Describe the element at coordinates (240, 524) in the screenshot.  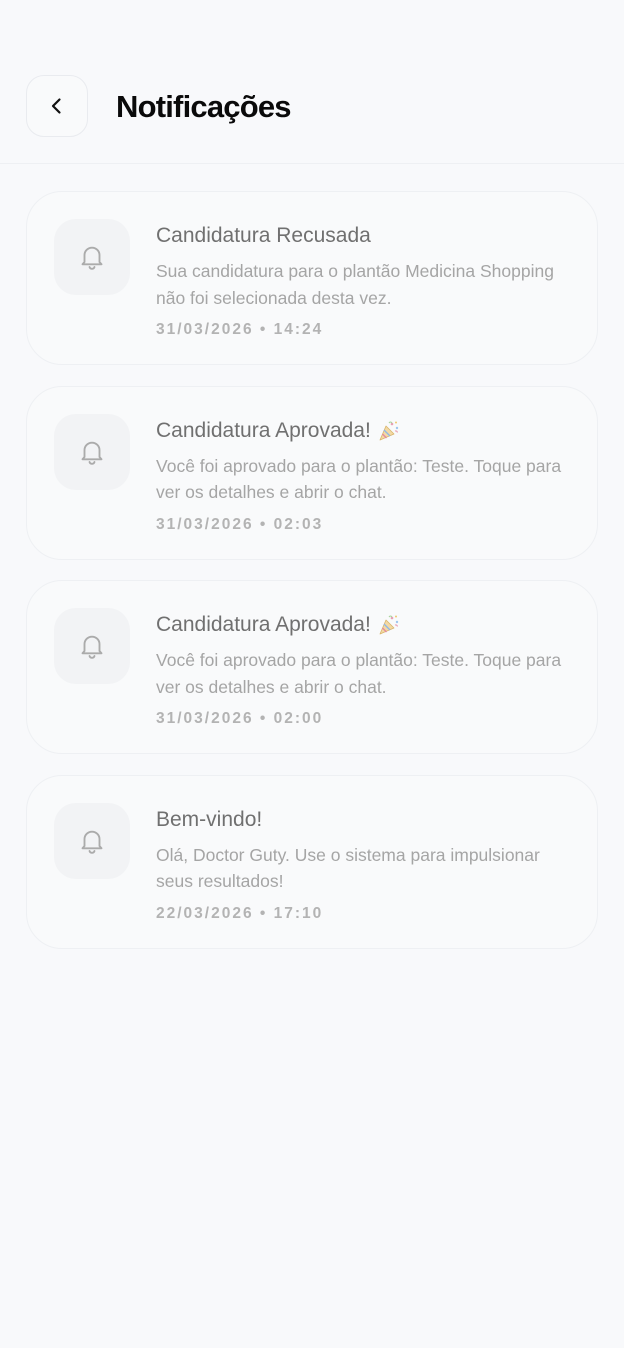
I see `notification-timestamp: 31/03/2026 • 02:03` at that location.